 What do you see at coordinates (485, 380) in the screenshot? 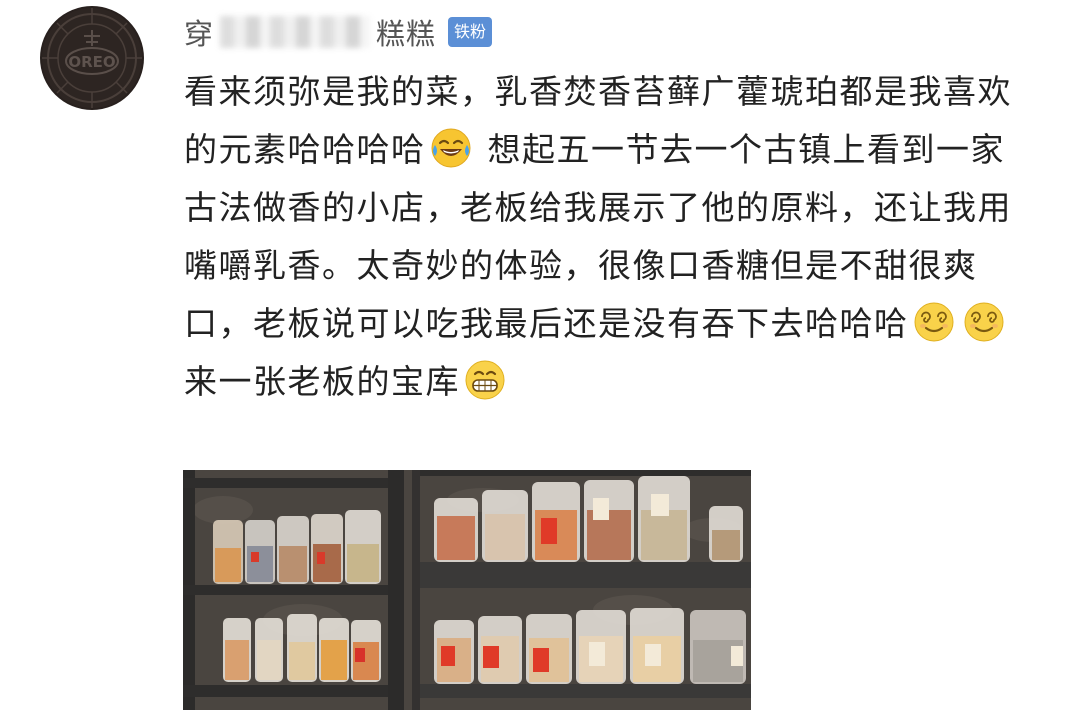
I see `grin-emoji` at bounding box center [485, 380].